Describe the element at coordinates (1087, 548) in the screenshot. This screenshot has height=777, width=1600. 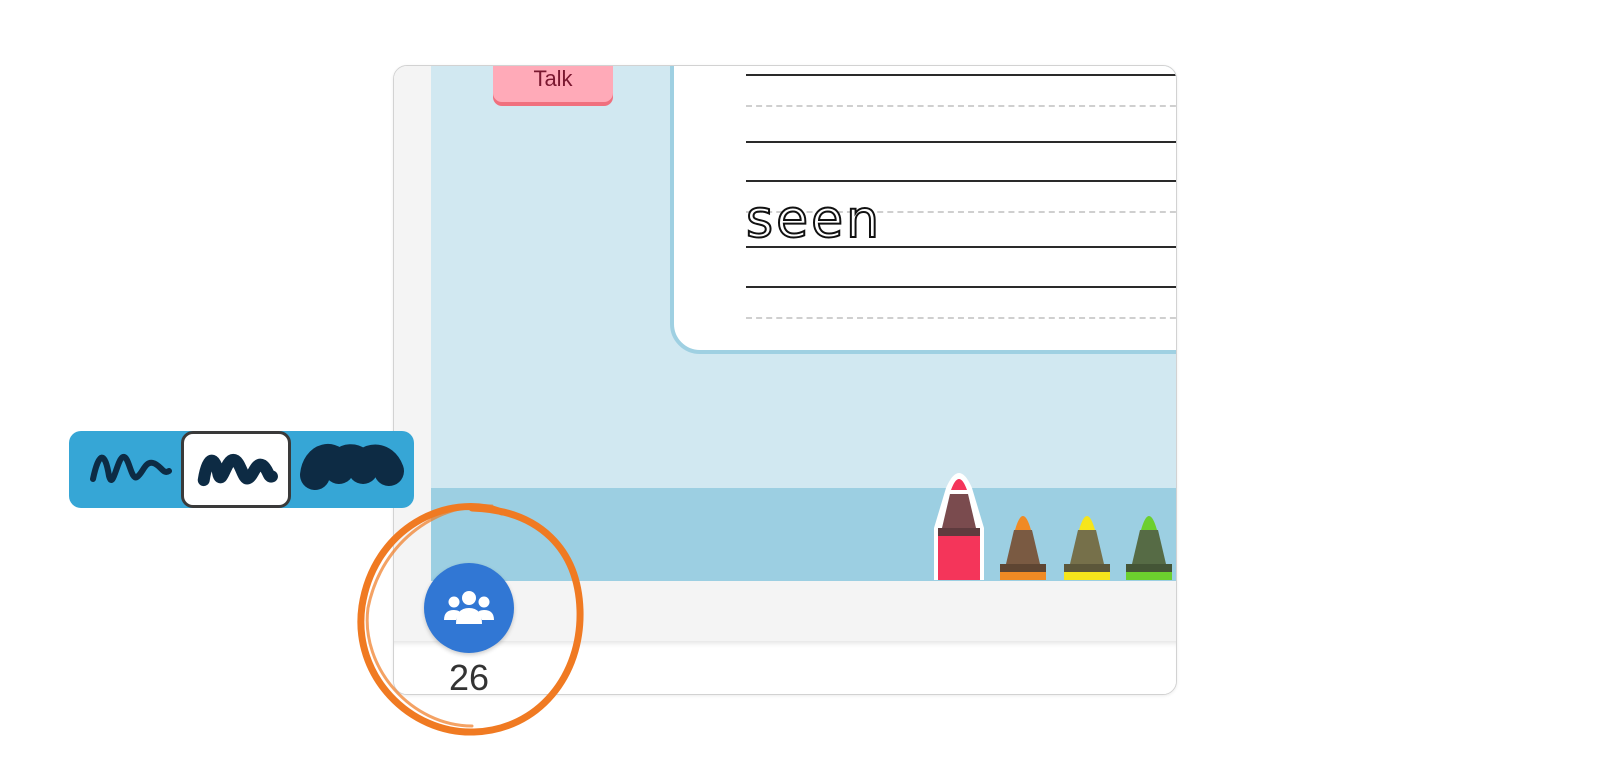
I see `yellow-crayon-icon` at that location.